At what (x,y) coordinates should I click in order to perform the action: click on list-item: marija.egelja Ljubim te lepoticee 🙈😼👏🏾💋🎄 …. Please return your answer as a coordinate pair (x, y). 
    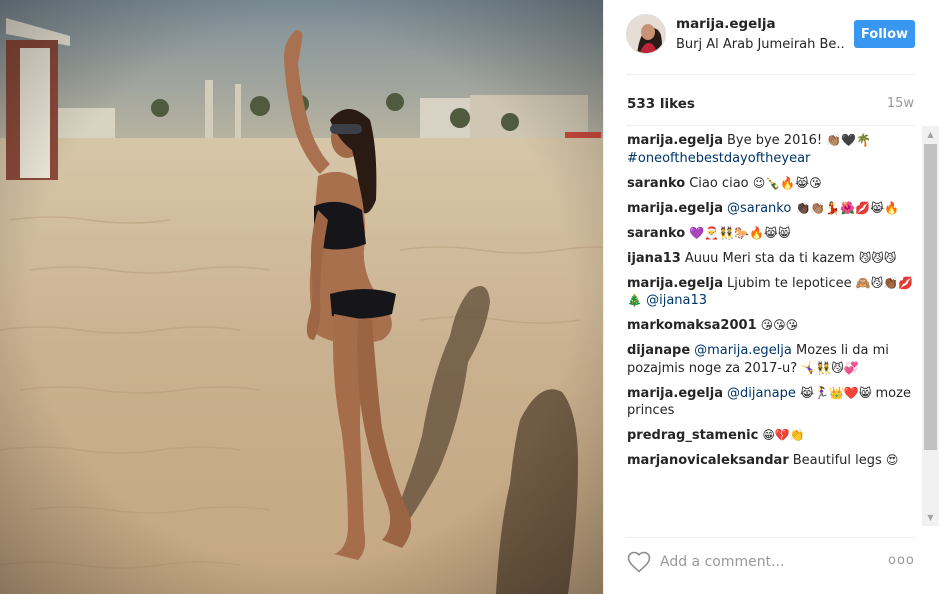
    Looking at the image, I should click on (772, 292).